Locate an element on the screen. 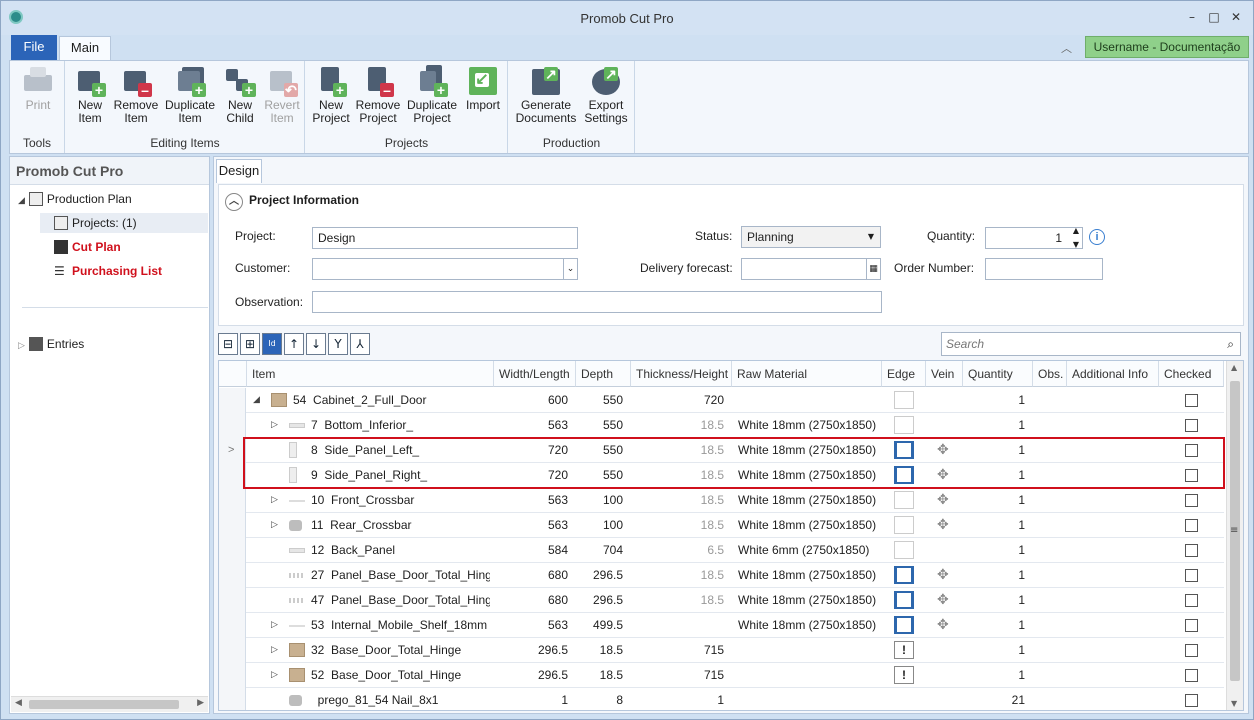 This screenshot has height=720, width=1254. observation-field is located at coordinates (597, 302).